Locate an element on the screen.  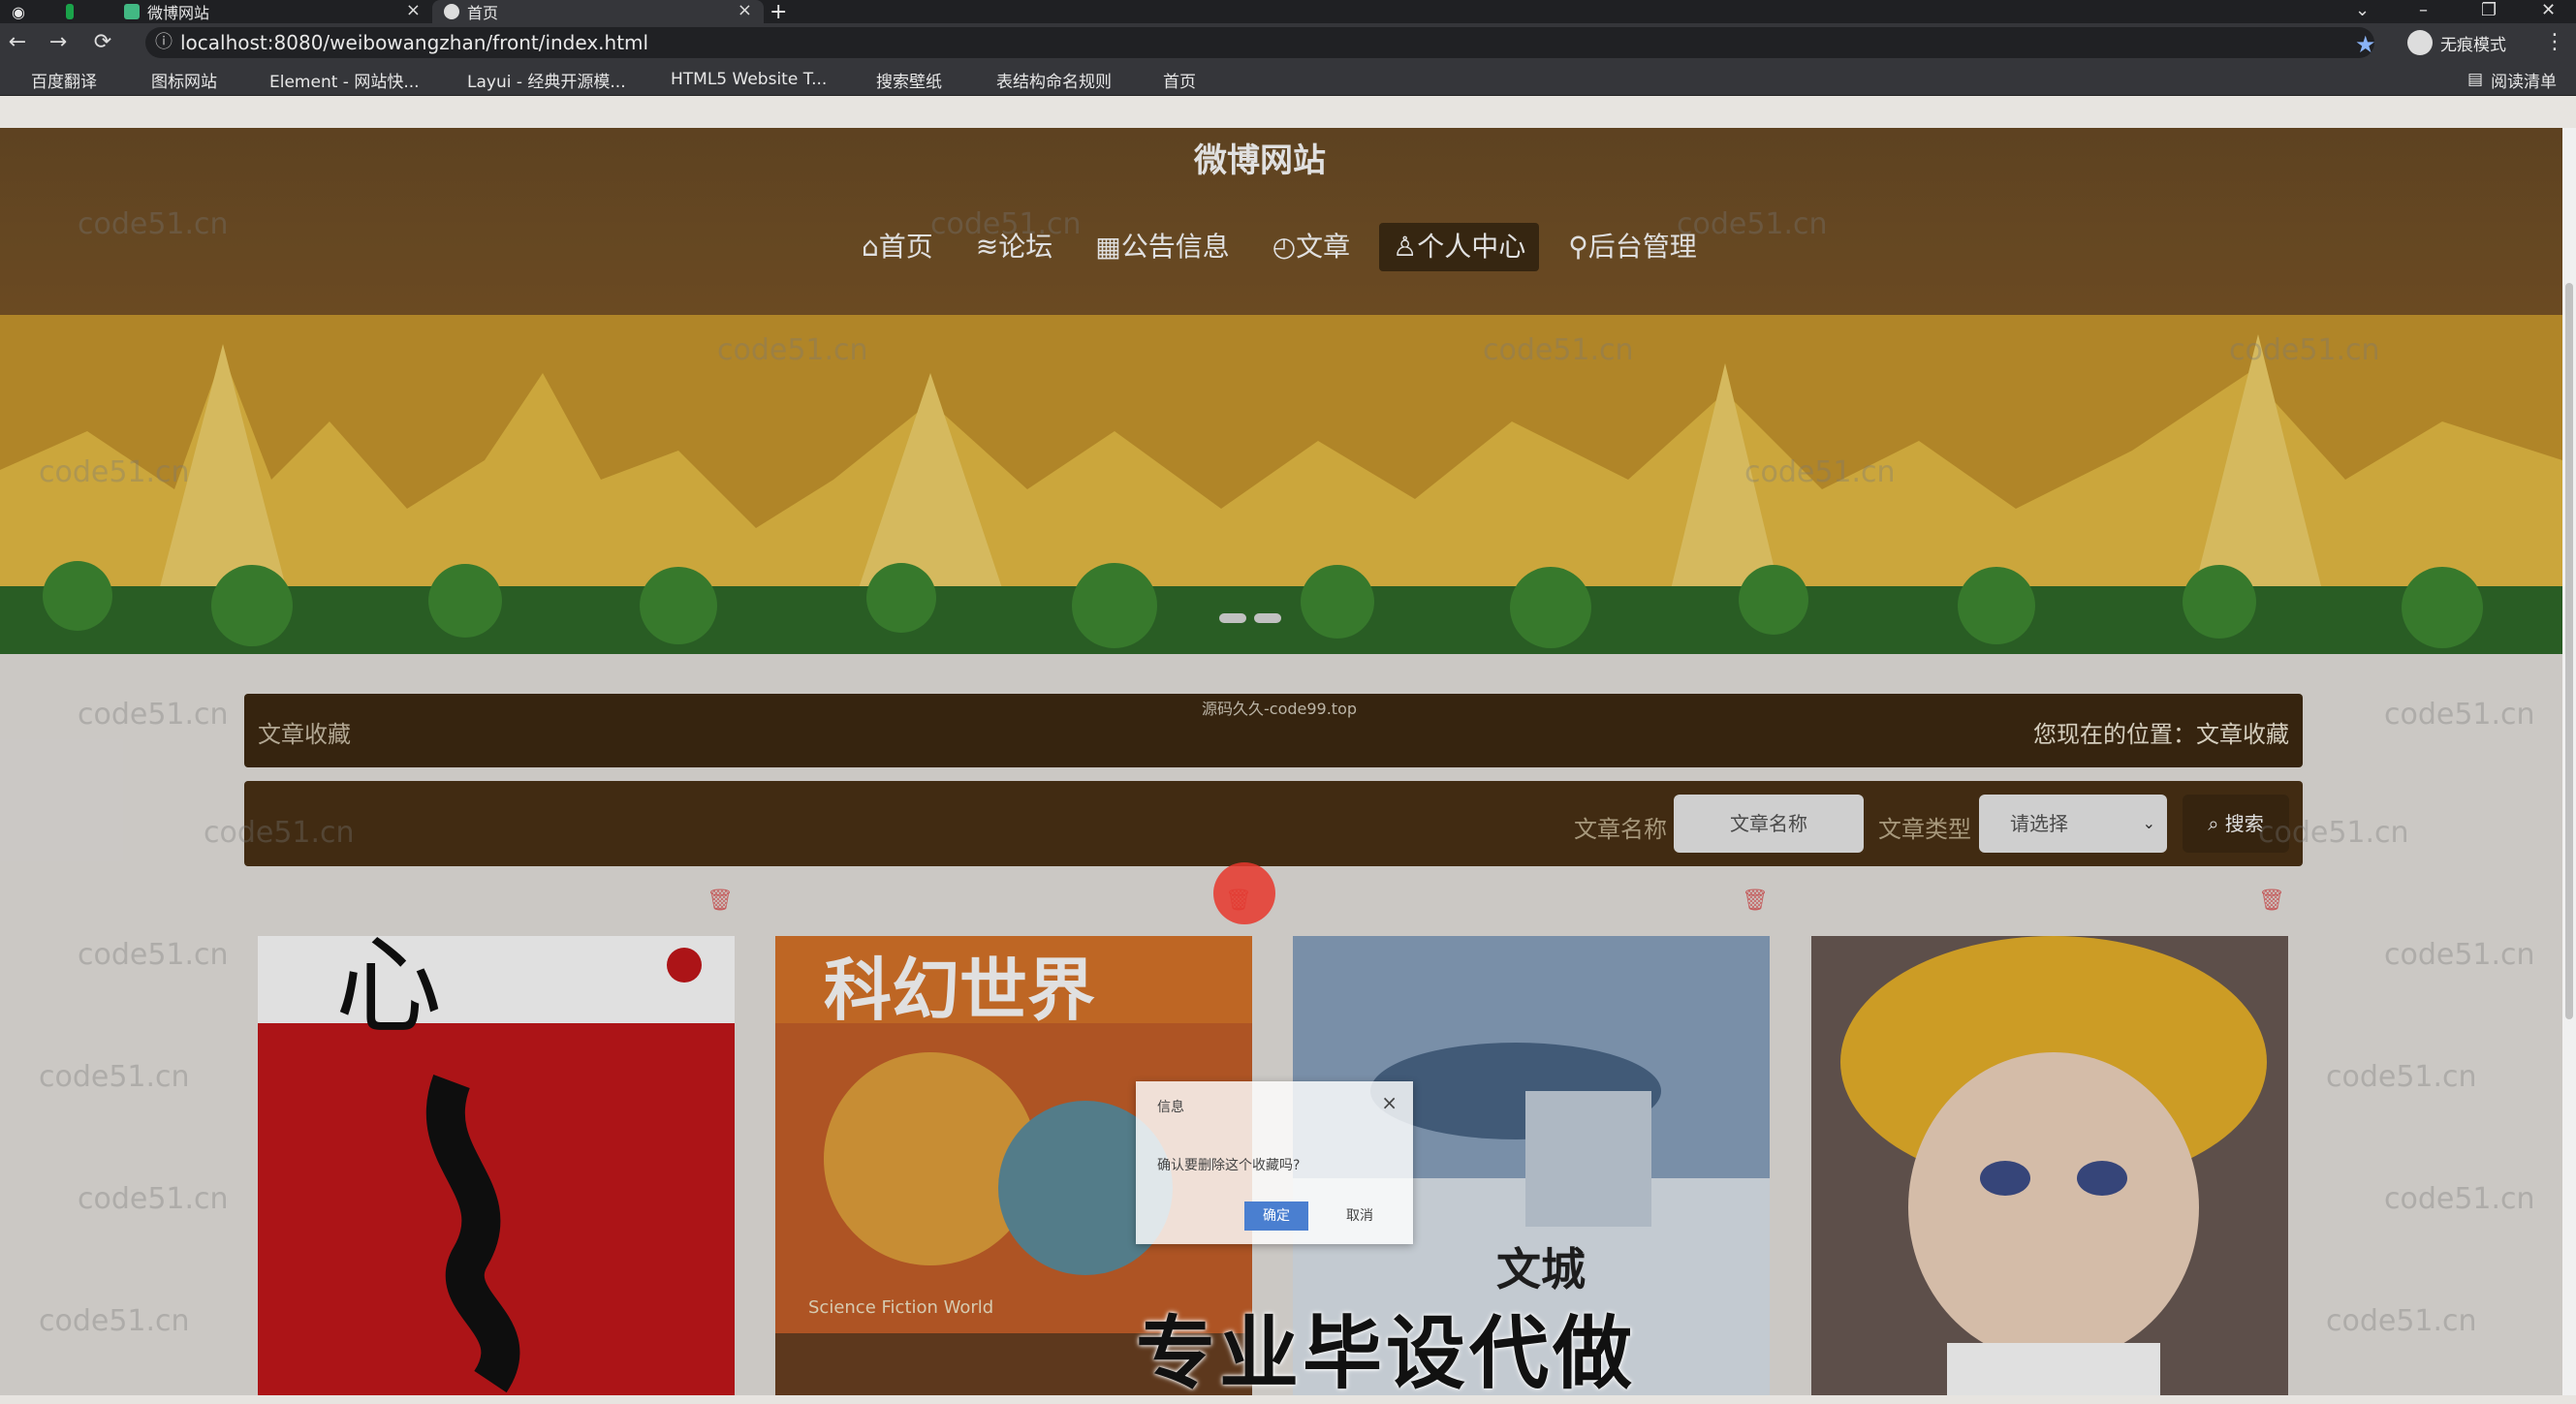
book-cover-image: 心 is located at coordinates (496, 1166).